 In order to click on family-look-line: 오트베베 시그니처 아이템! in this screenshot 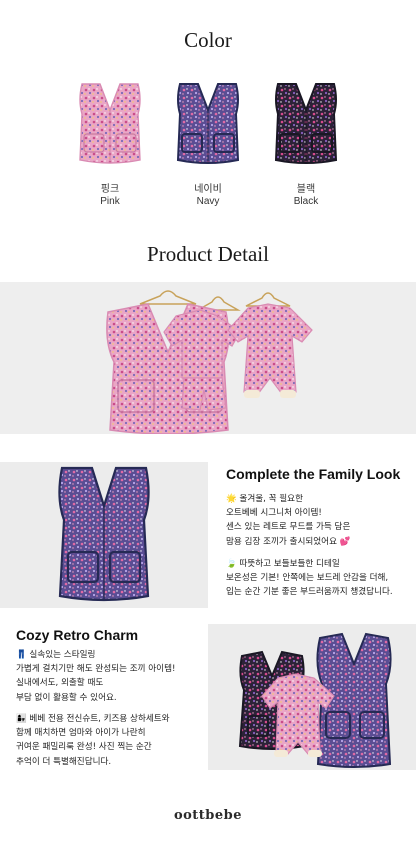, I will do `click(274, 513)`.